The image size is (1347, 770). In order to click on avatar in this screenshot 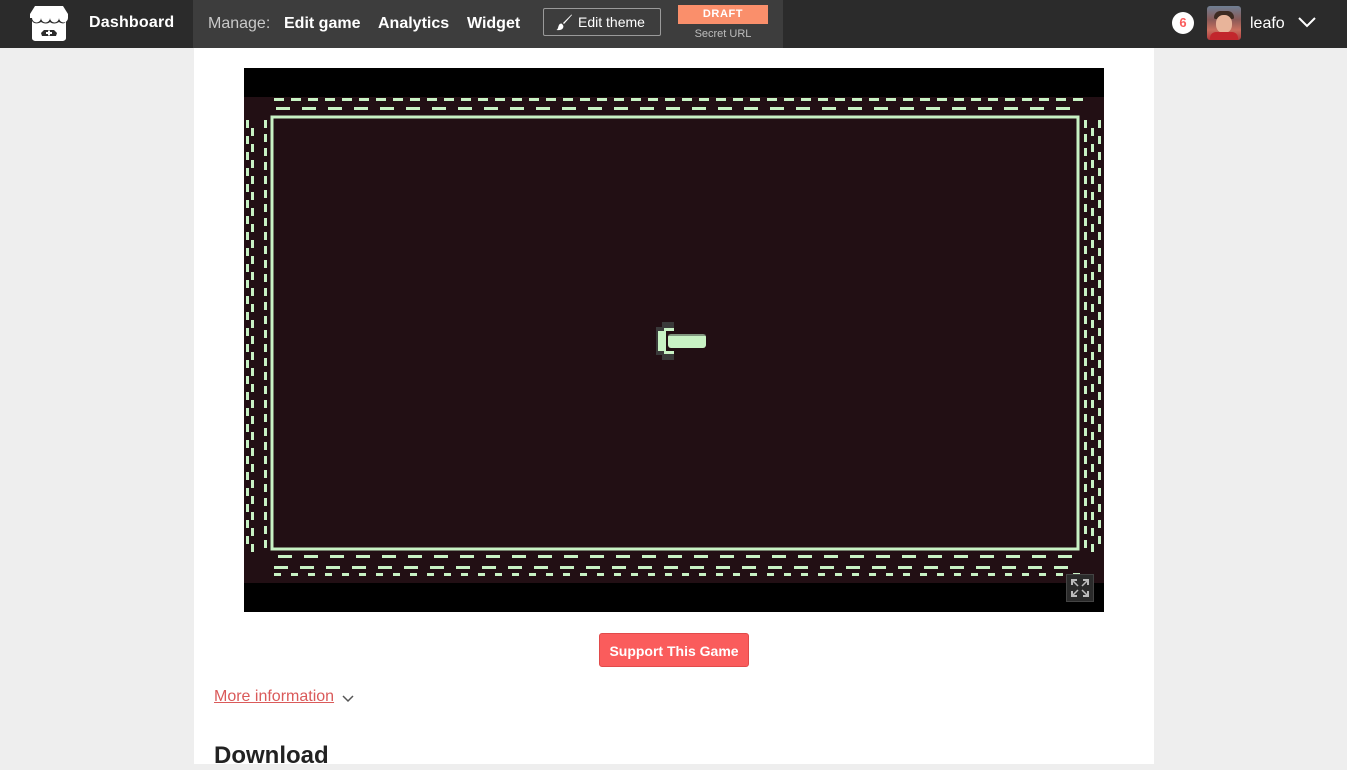, I will do `click(1224, 23)`.